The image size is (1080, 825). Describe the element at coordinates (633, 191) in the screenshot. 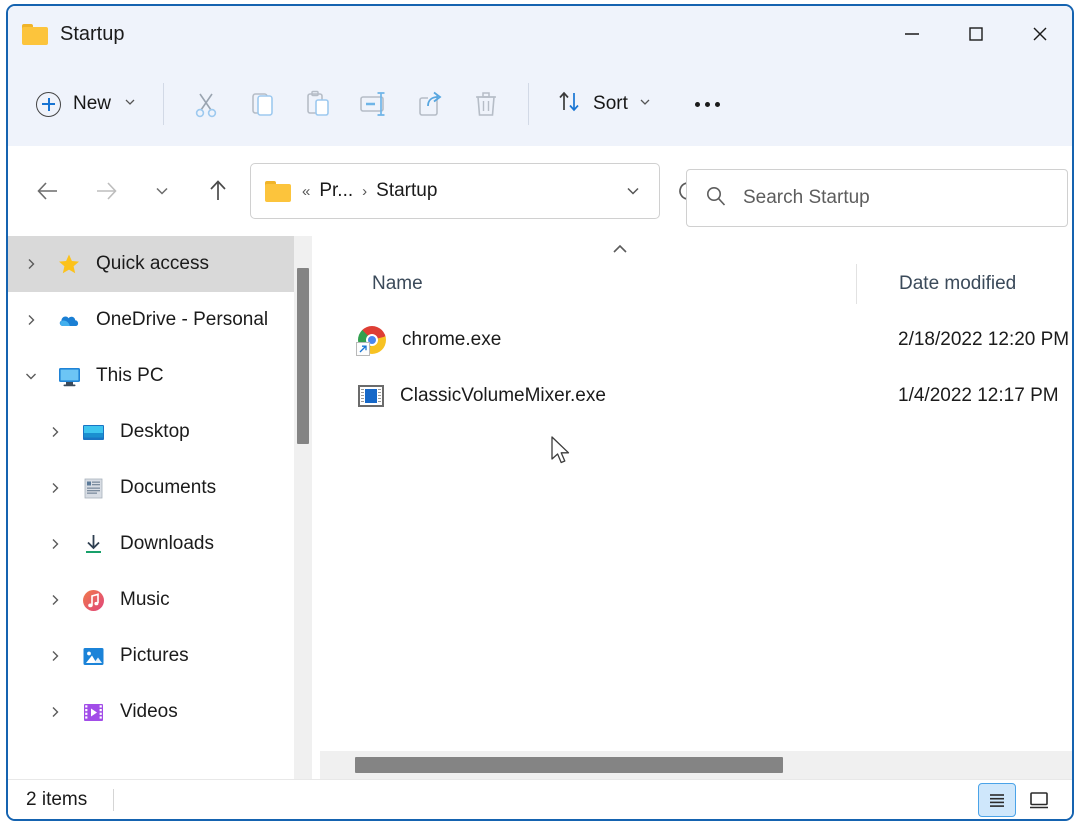

I see `address-dropdown-button` at that location.